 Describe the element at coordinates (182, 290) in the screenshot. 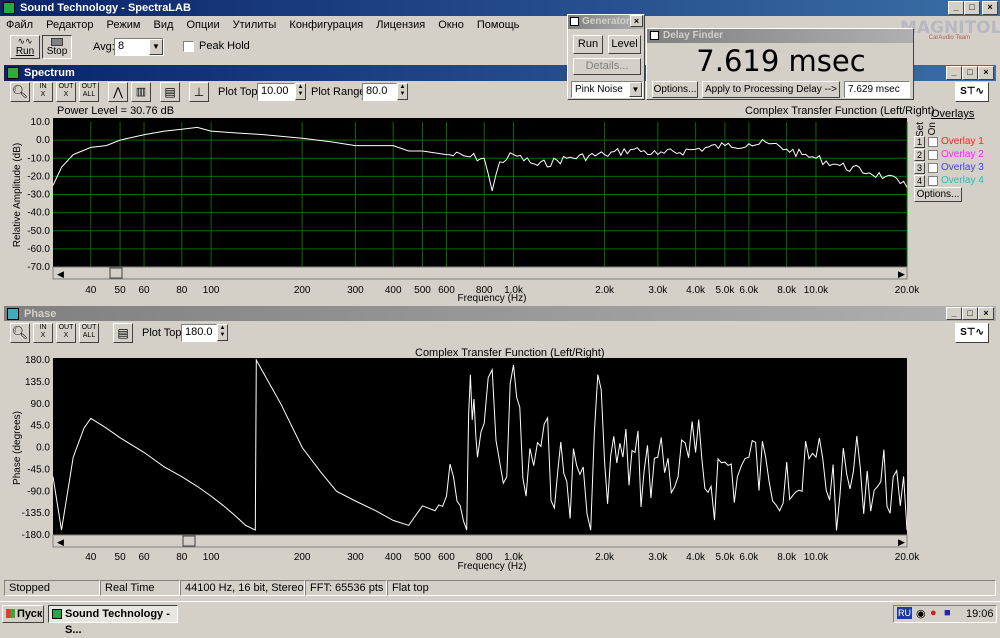

I see `spectrum-xtick-label: 80` at that location.